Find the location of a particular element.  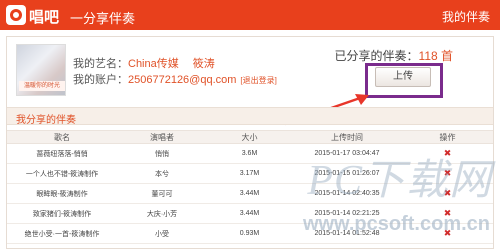

column-header-singer: 演唱者 is located at coordinates (162, 137).